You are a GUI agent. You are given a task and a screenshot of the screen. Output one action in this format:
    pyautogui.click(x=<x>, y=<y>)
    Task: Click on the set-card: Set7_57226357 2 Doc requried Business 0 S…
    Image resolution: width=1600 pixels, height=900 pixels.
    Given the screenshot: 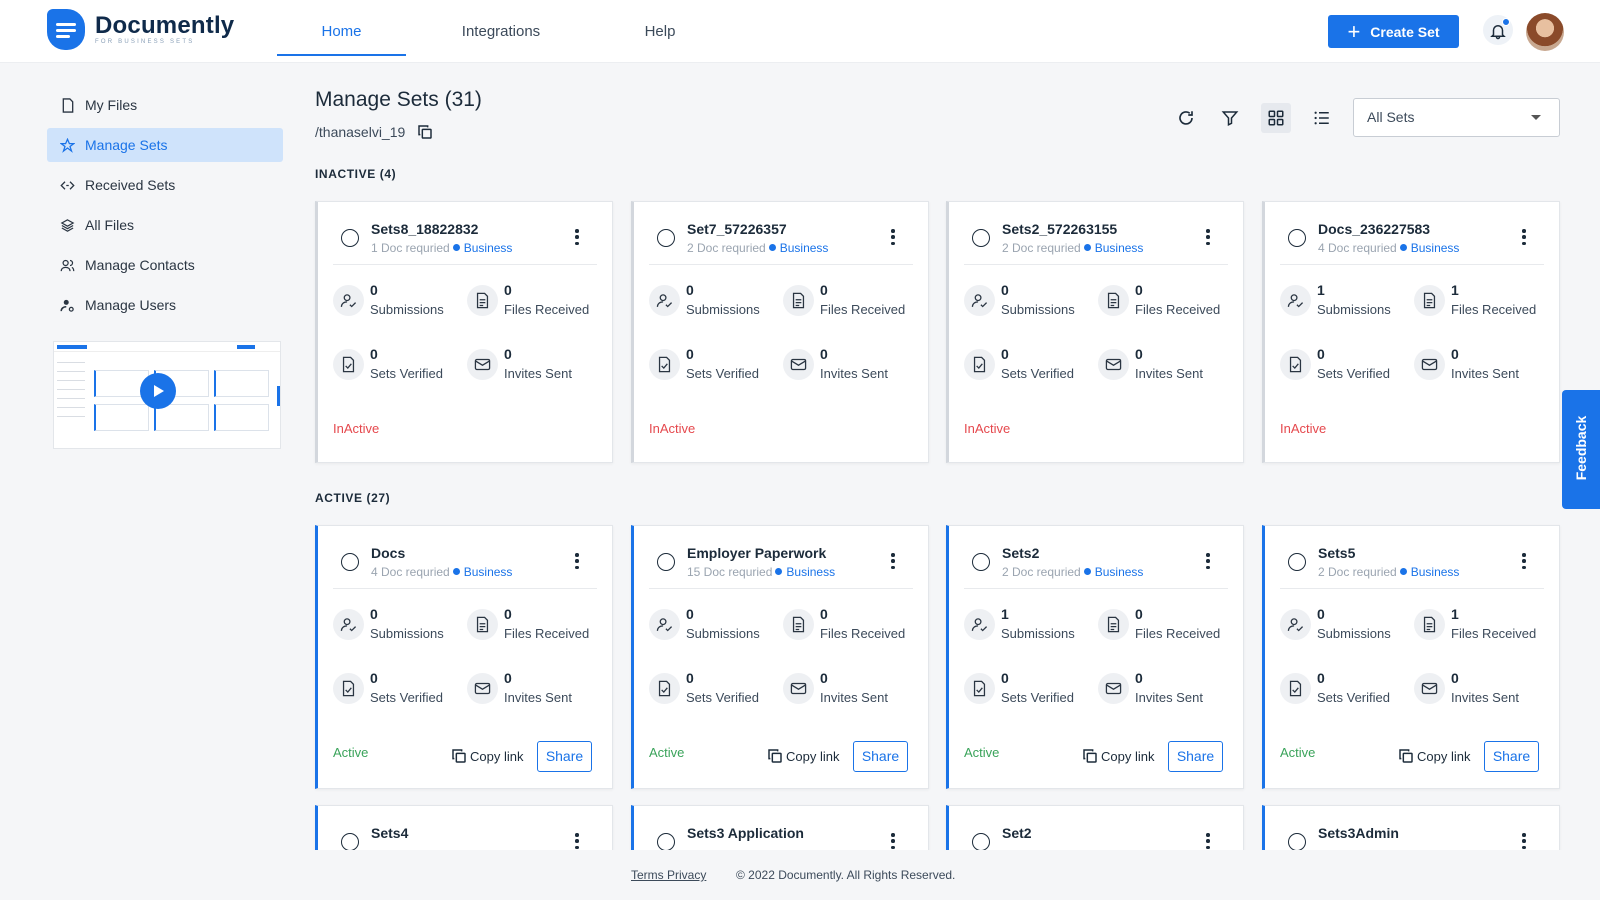 What is the action you would take?
    pyautogui.click(x=780, y=332)
    